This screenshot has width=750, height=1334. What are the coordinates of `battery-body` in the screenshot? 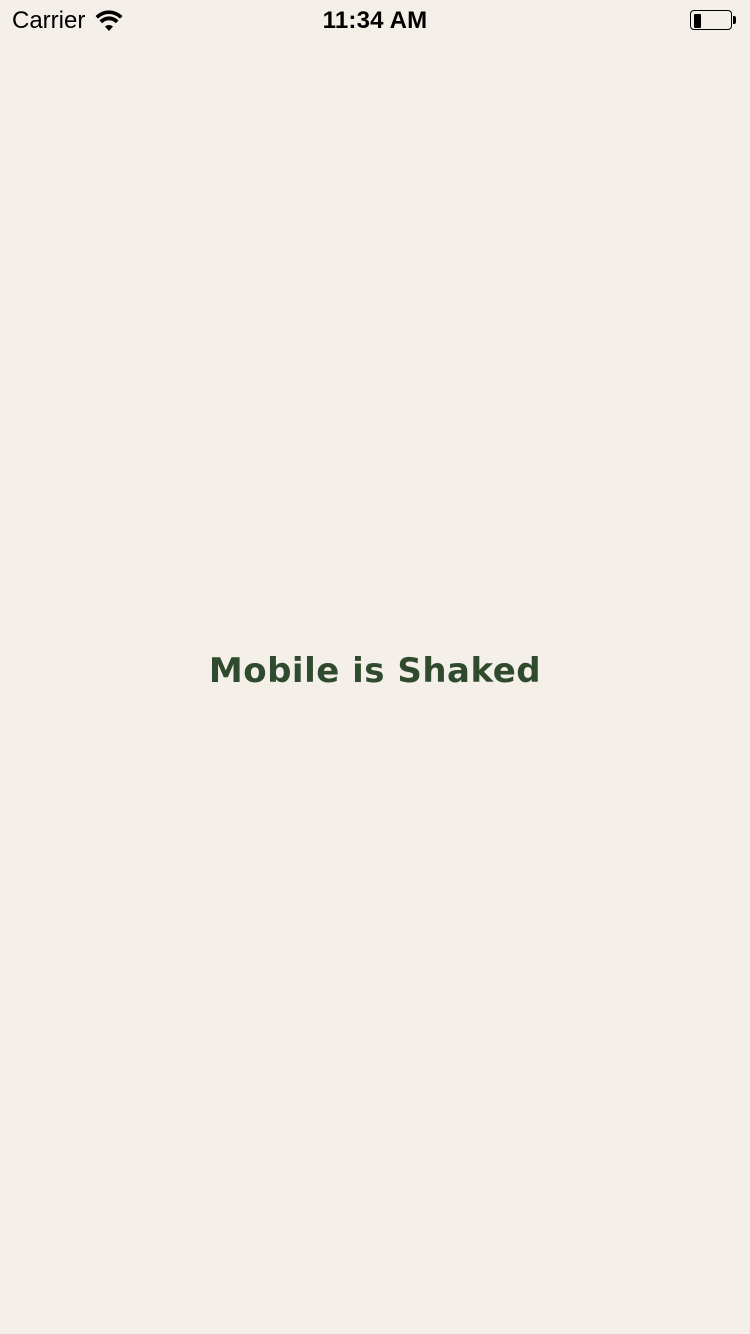 It's located at (711, 20).